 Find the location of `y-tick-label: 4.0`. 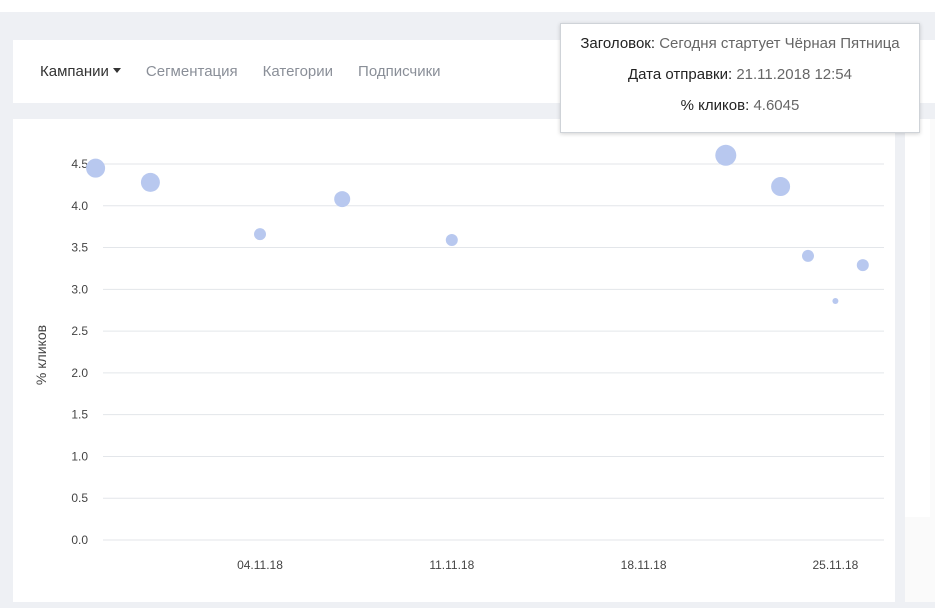

y-tick-label: 4.0 is located at coordinates (79, 206).